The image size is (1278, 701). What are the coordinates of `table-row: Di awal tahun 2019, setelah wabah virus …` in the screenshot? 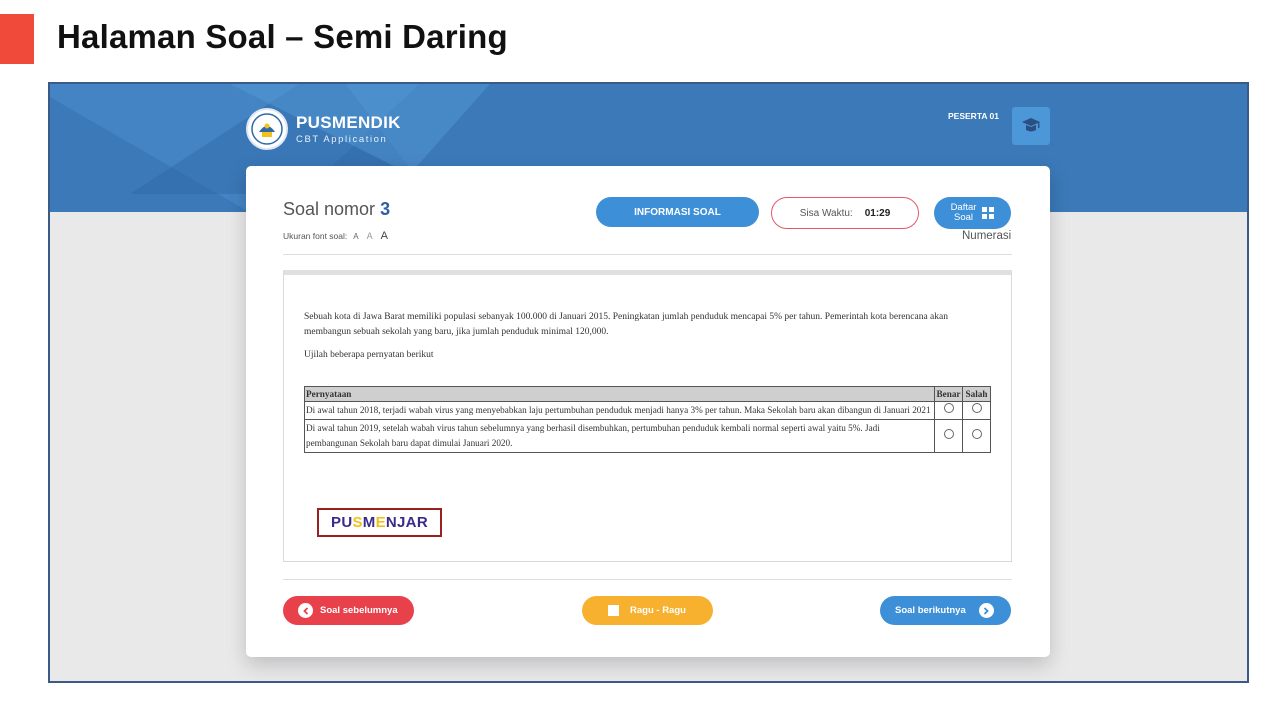 It's located at (647, 436).